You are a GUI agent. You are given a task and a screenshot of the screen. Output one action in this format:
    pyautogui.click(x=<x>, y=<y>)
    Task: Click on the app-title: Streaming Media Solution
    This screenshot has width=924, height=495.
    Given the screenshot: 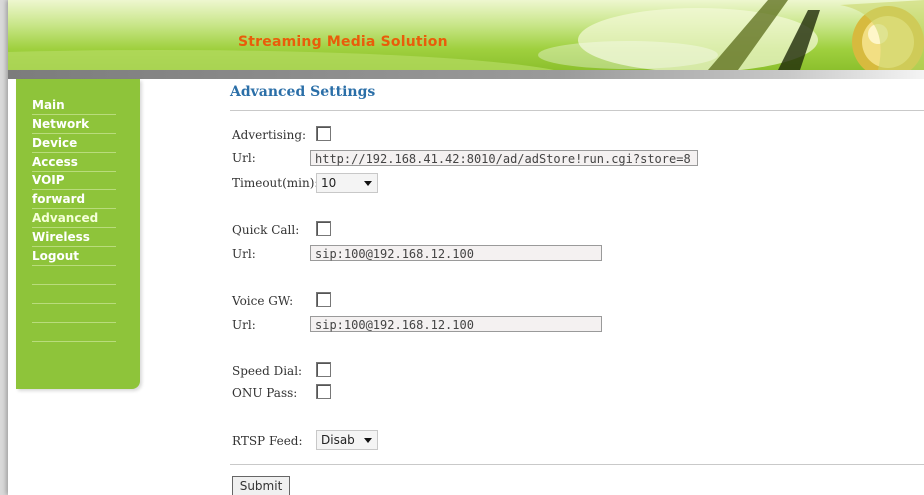 What is the action you would take?
    pyautogui.click(x=343, y=42)
    